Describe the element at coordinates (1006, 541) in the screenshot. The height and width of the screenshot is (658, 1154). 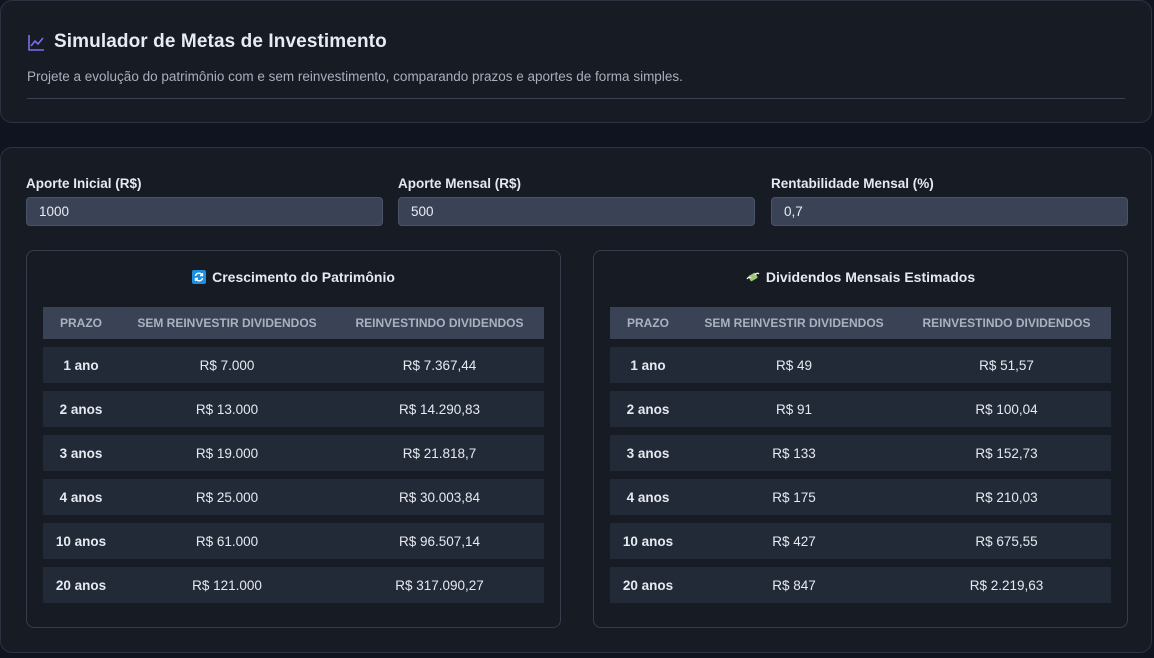
I see `cell-reinvestindo: R$ 675,55` at that location.